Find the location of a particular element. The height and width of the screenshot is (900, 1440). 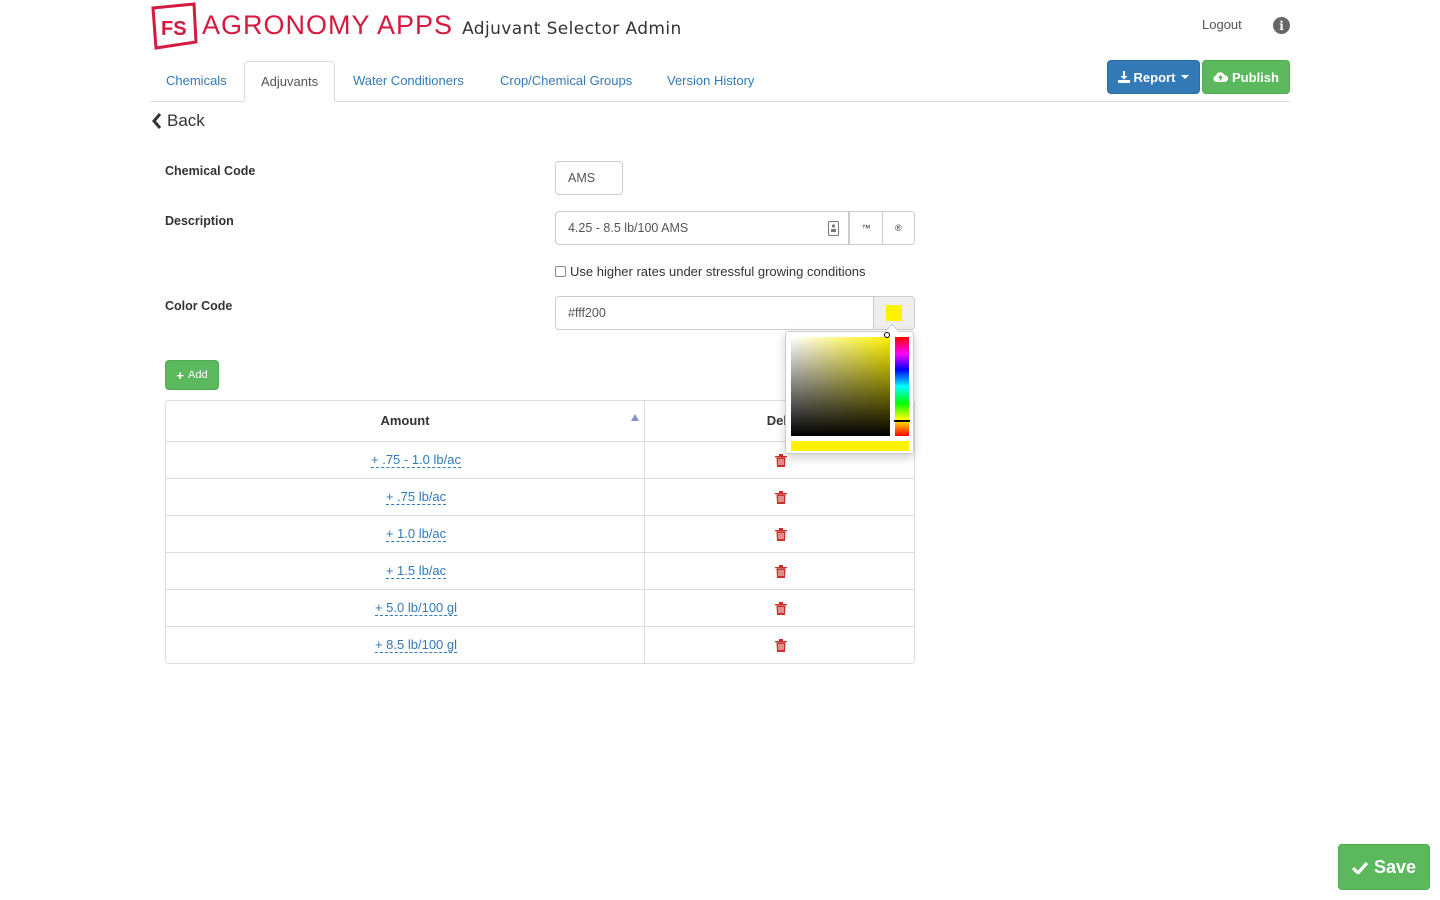

color-swatch-button is located at coordinates (894, 313).